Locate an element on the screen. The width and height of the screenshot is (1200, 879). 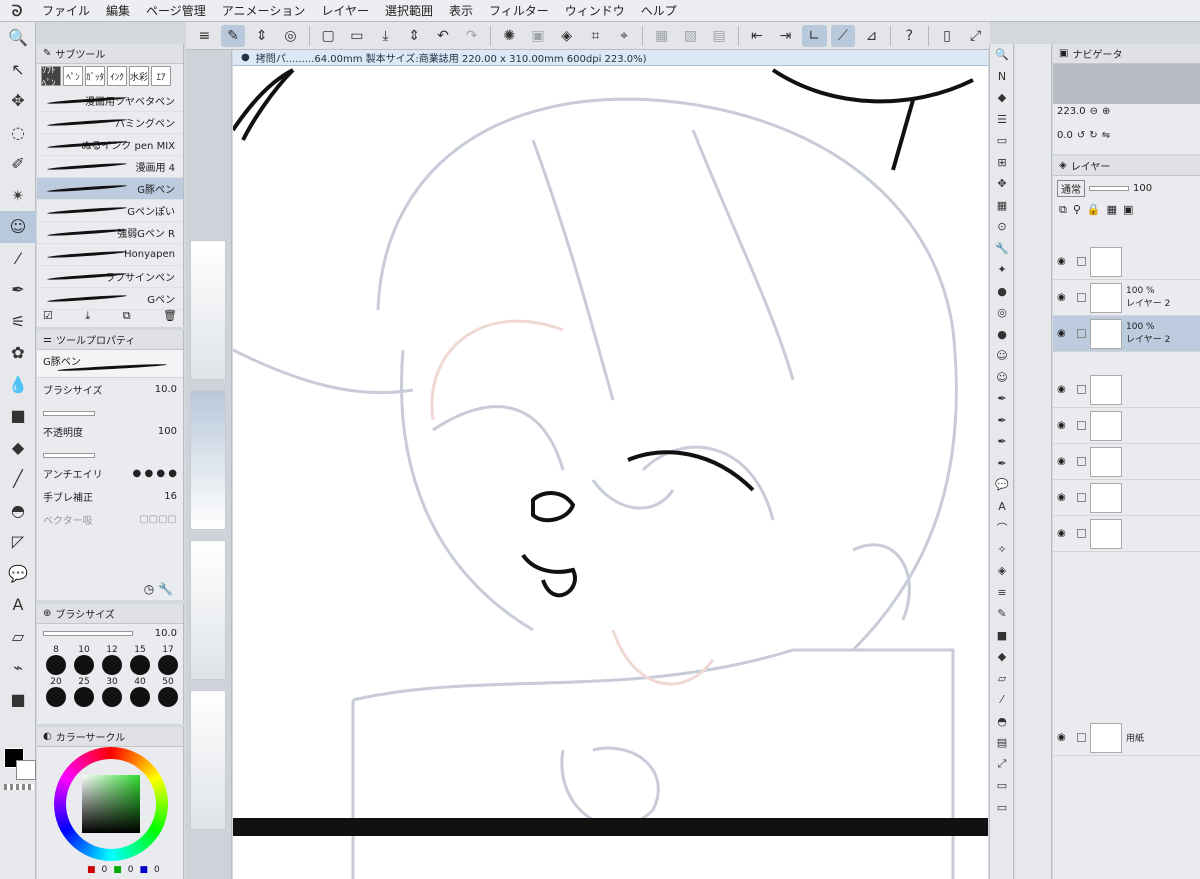
brush-size-row: ブラシサイズ 10.0 is located at coordinates (110, 389).